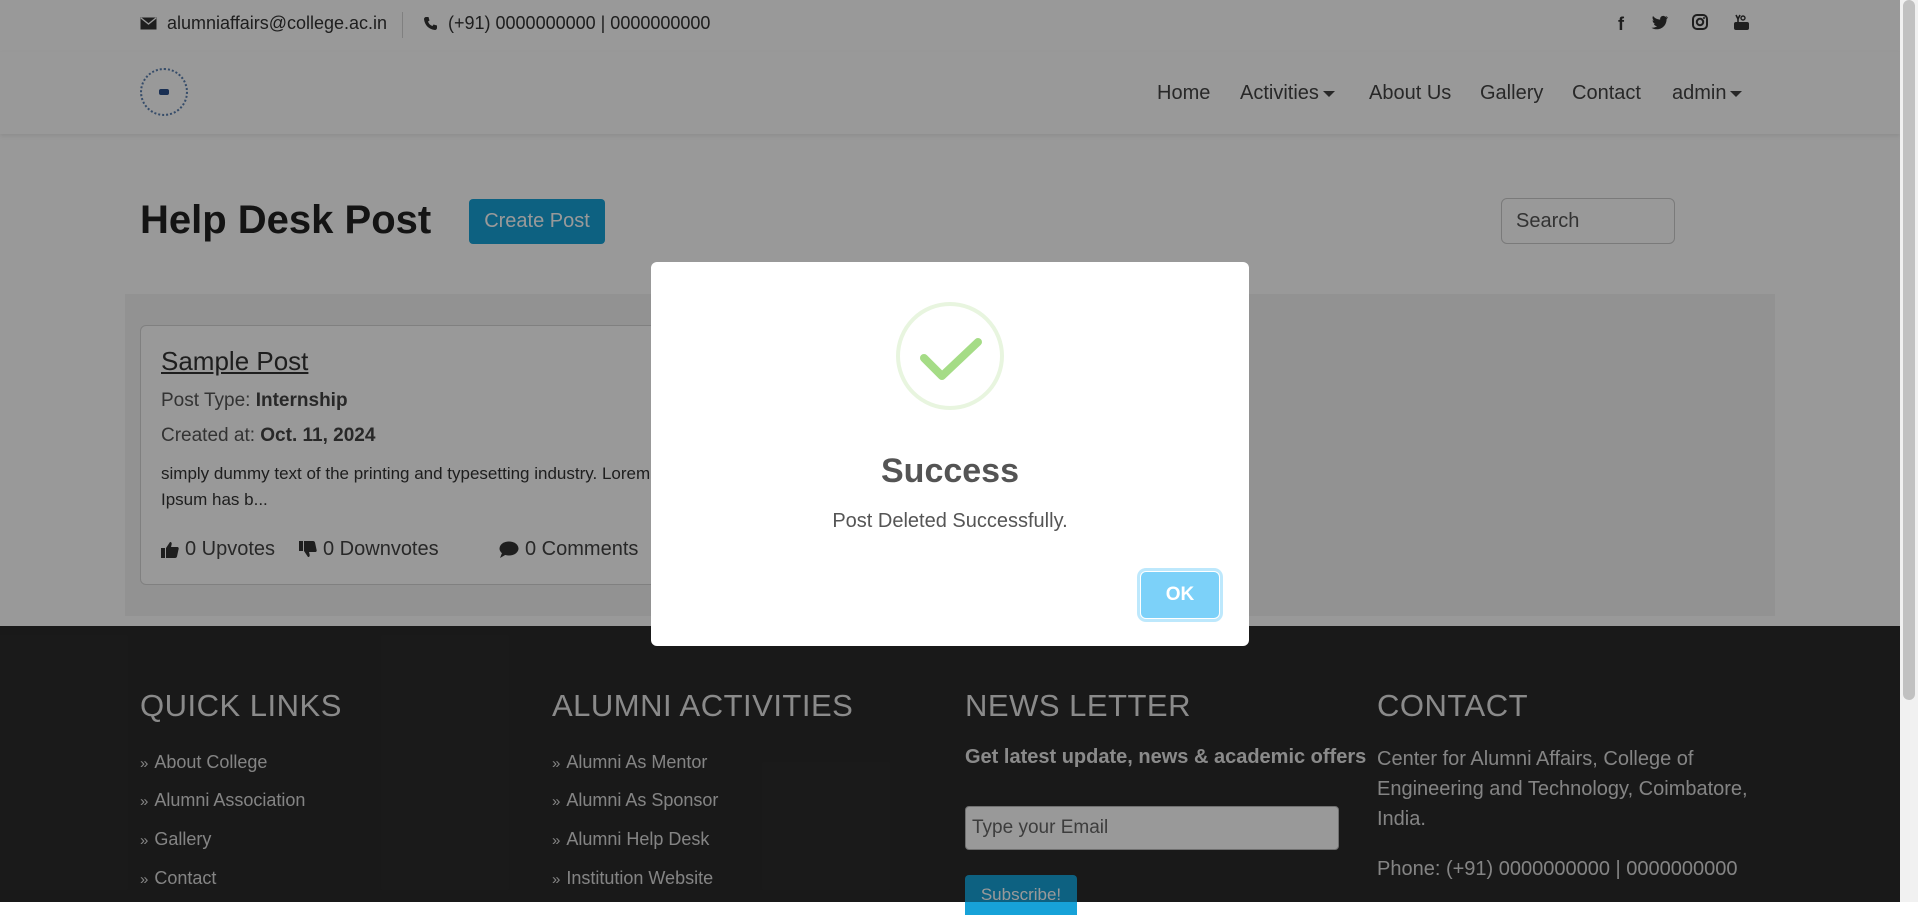 Image resolution: width=1918 pixels, height=915 pixels. I want to click on page-scrollbar, so click(1909, 451).